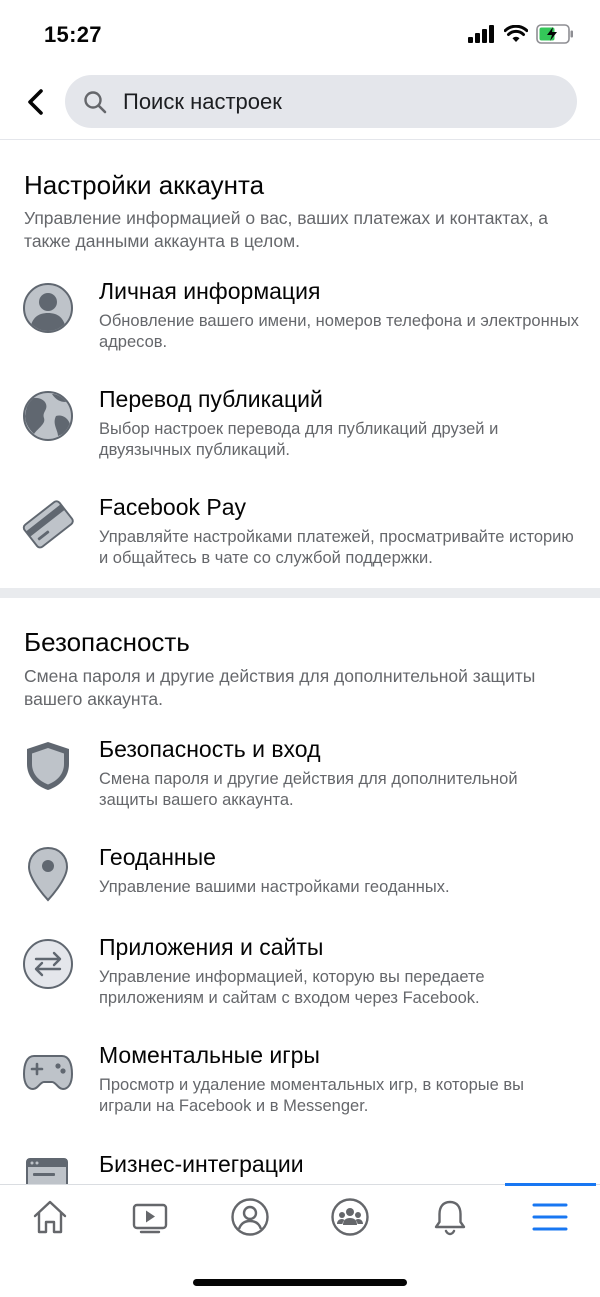  What do you see at coordinates (210, 291) in the screenshot?
I see `item-title: Личная информация` at bounding box center [210, 291].